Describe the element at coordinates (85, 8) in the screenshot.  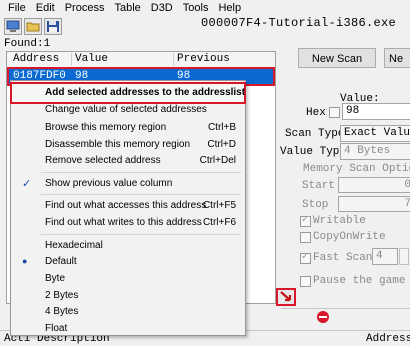
I see `menu-process: Process` at that location.